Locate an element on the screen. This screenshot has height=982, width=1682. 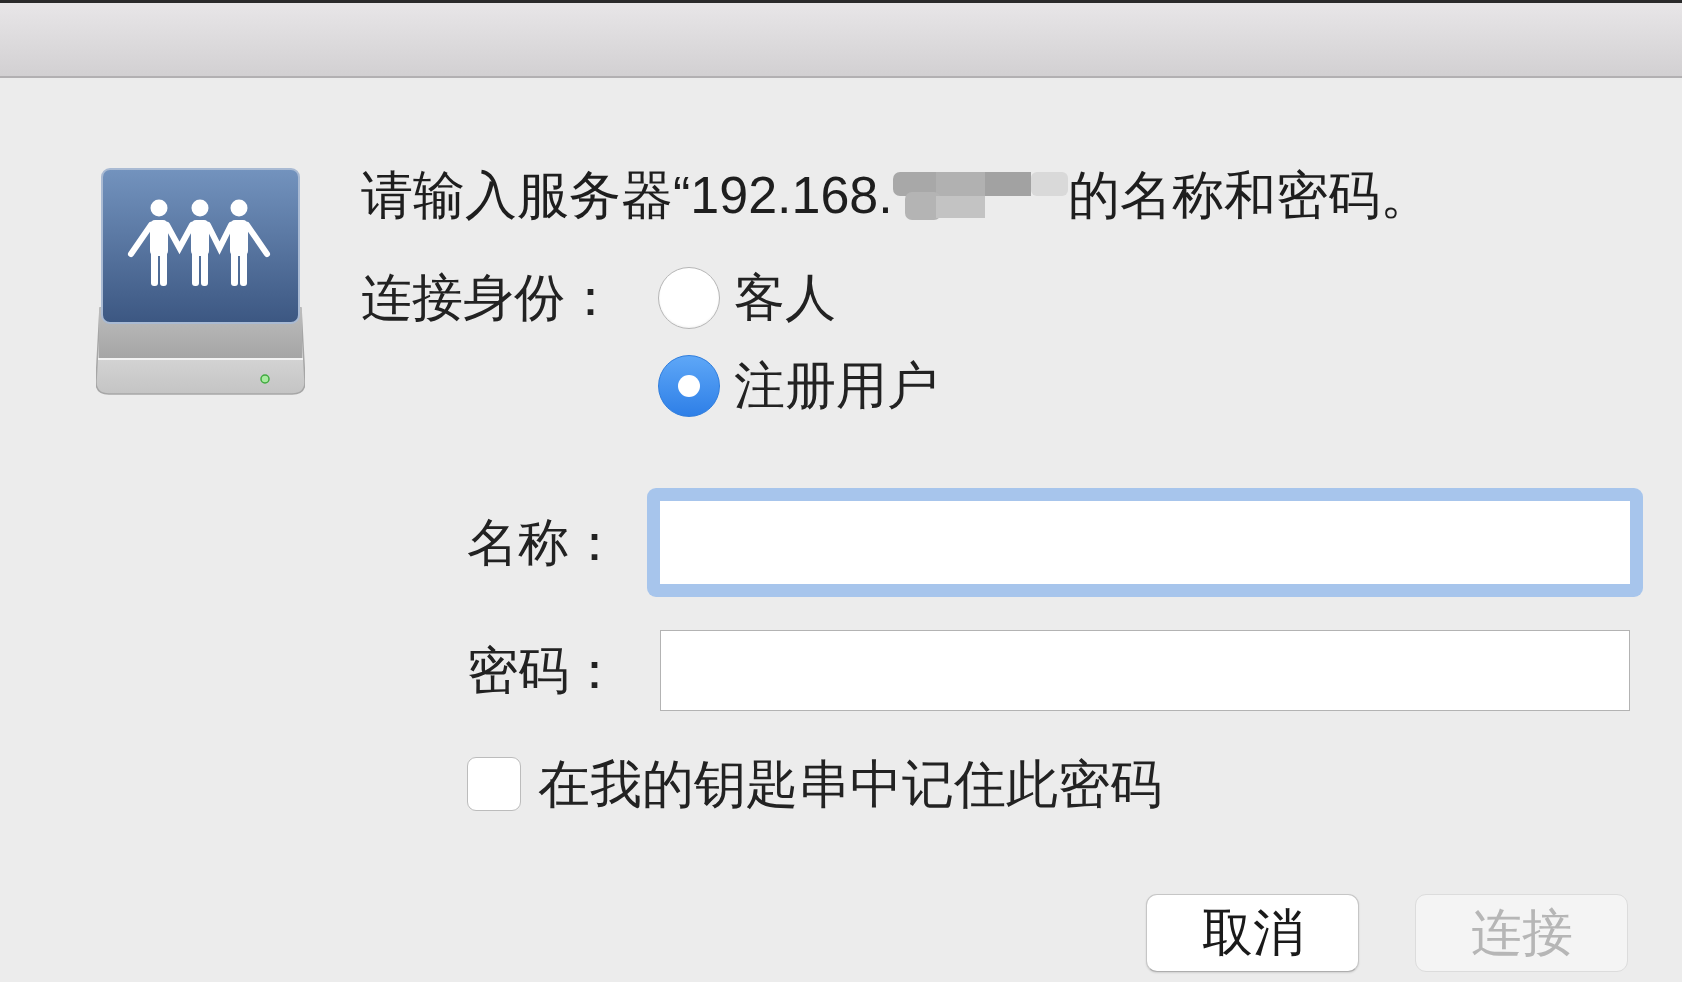
field-label: 密码： is located at coordinates (543, 670).